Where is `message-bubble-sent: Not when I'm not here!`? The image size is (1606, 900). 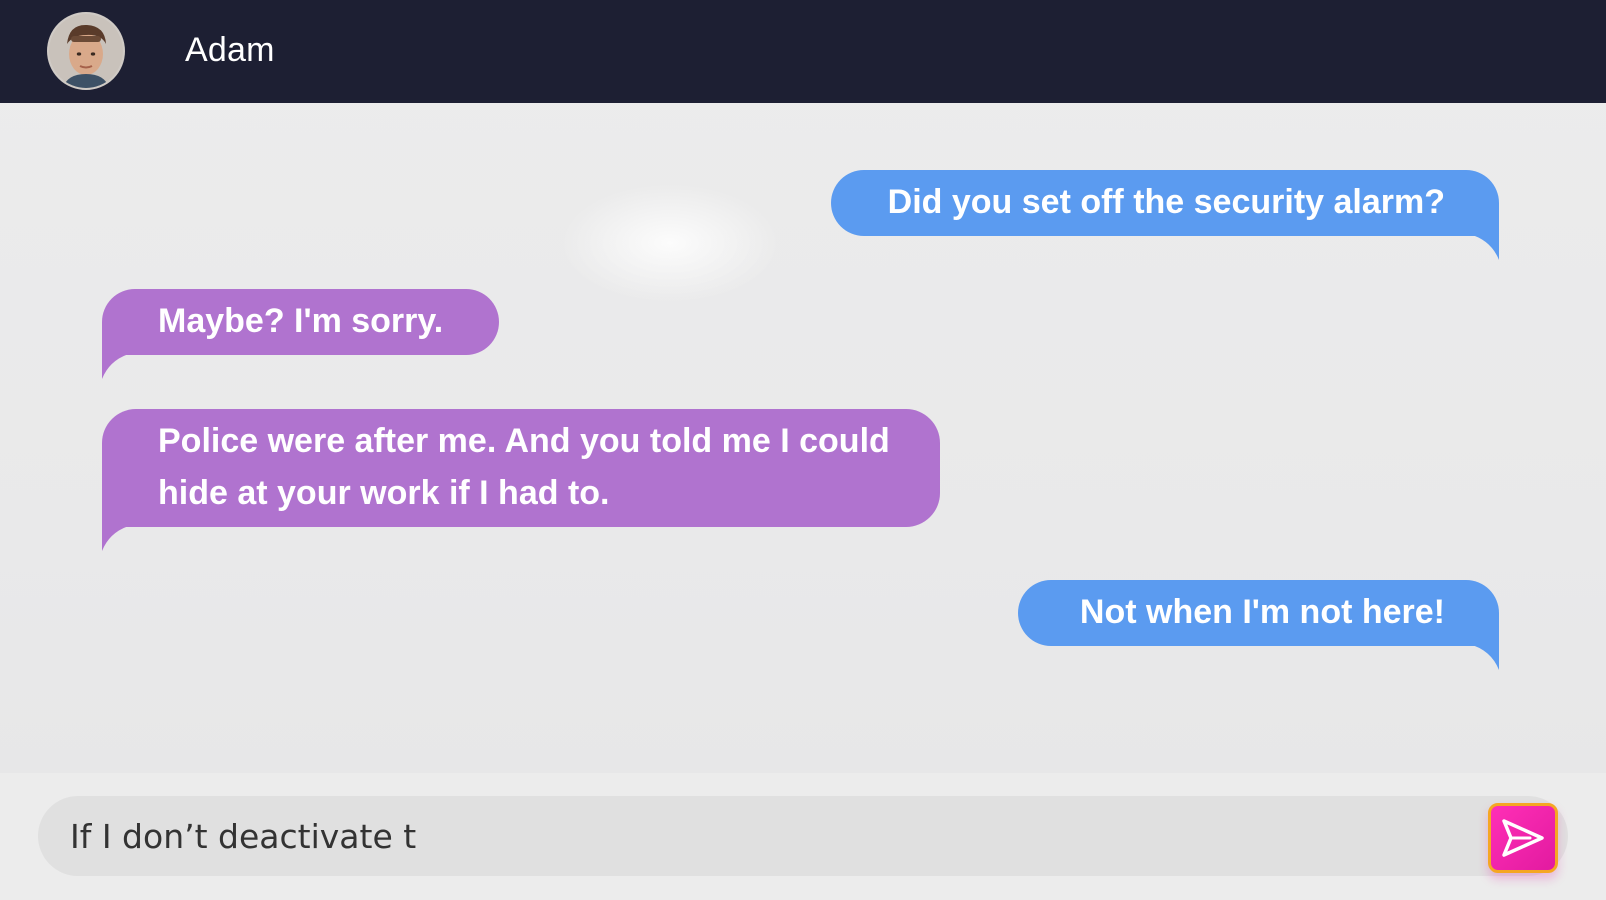
message-bubble-sent: Not when I'm not here! is located at coordinates (1258, 625).